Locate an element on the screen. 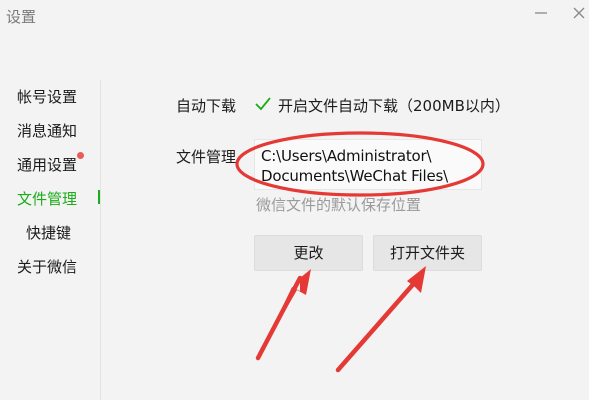  title-bar: 设置 is located at coordinates (294, 17).